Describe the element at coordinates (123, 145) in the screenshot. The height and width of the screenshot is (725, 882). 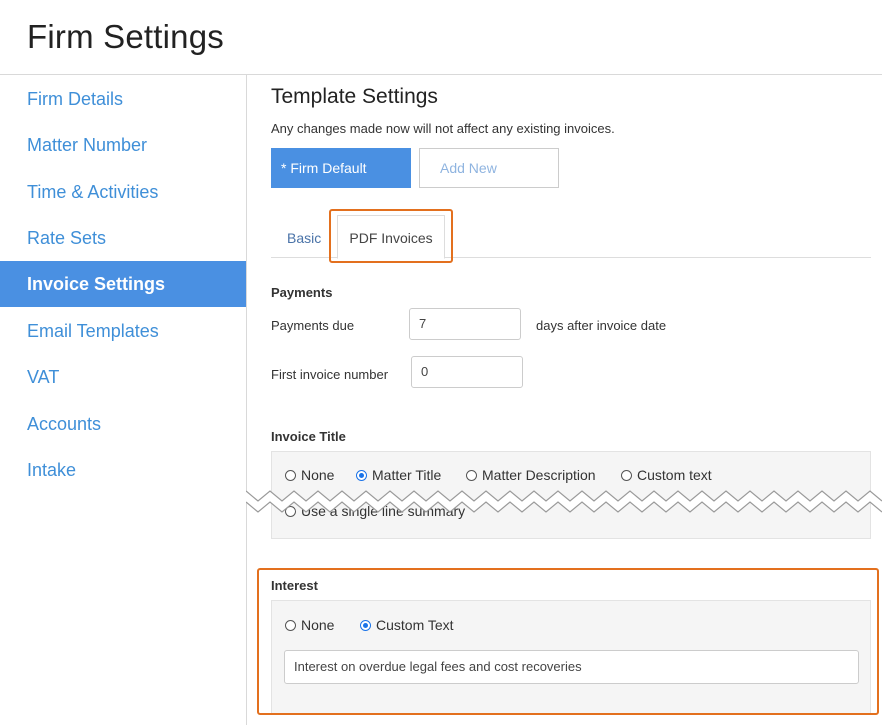
I see `sidebar-item-matter-number: Matter Number` at that location.